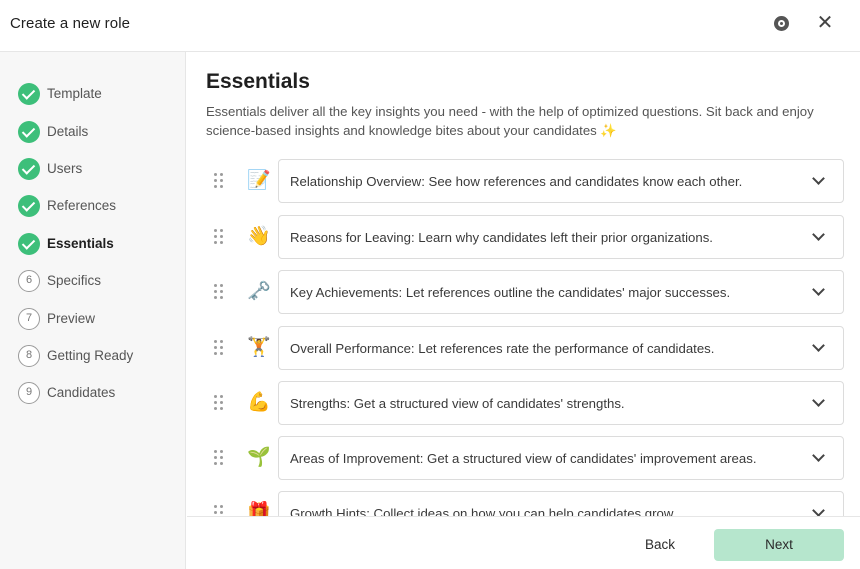 The image size is (860, 569). I want to click on next-button: Next, so click(779, 545).